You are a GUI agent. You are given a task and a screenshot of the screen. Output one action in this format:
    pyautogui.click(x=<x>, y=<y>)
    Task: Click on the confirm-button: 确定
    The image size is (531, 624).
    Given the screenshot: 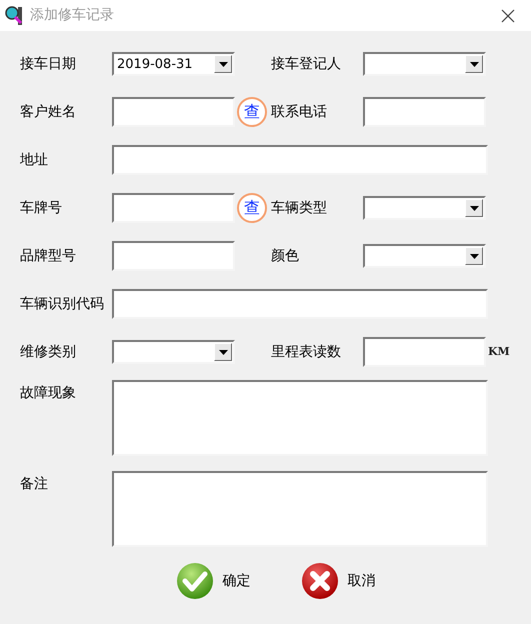 What is the action you would take?
    pyautogui.click(x=213, y=581)
    